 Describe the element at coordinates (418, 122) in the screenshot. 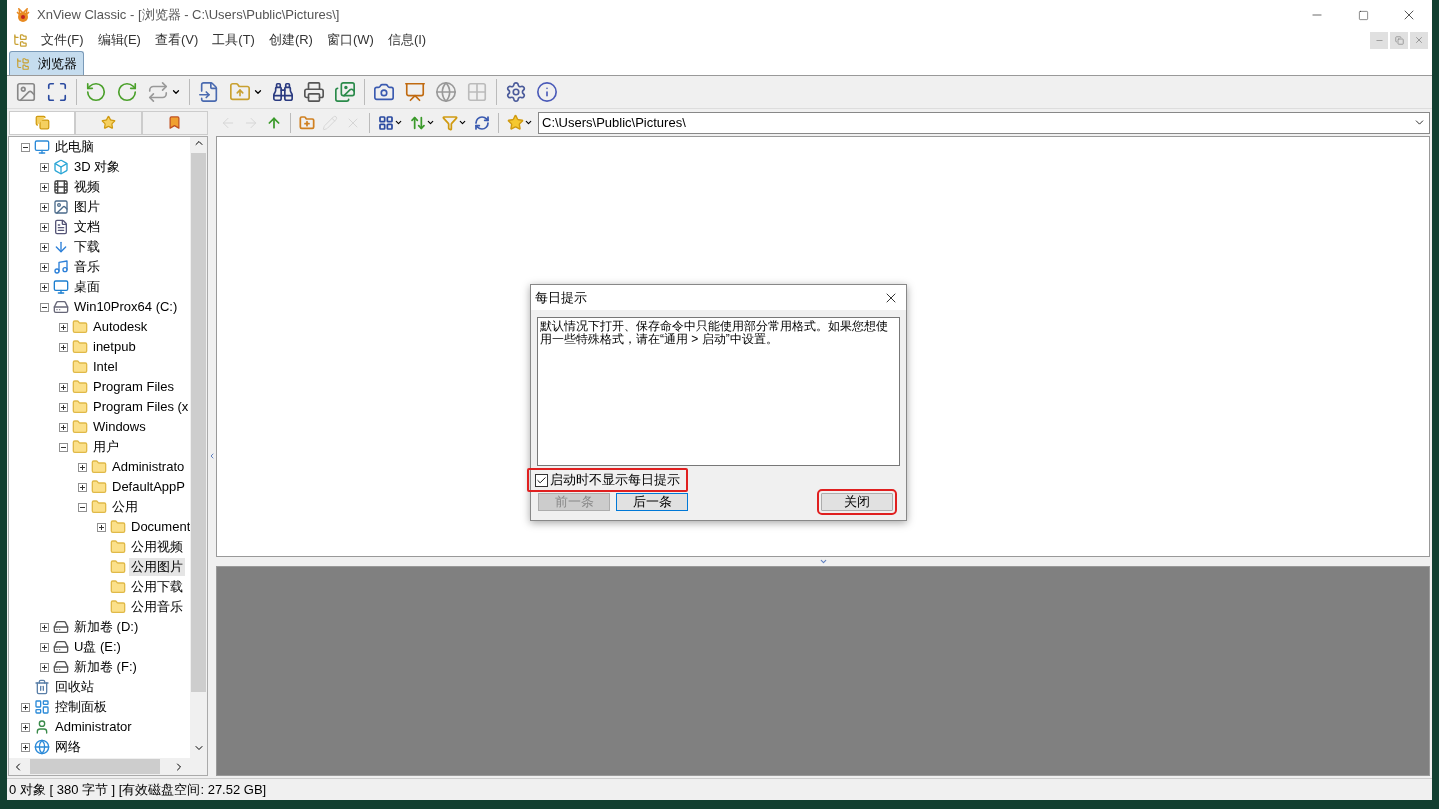

I see `sort-icon` at that location.